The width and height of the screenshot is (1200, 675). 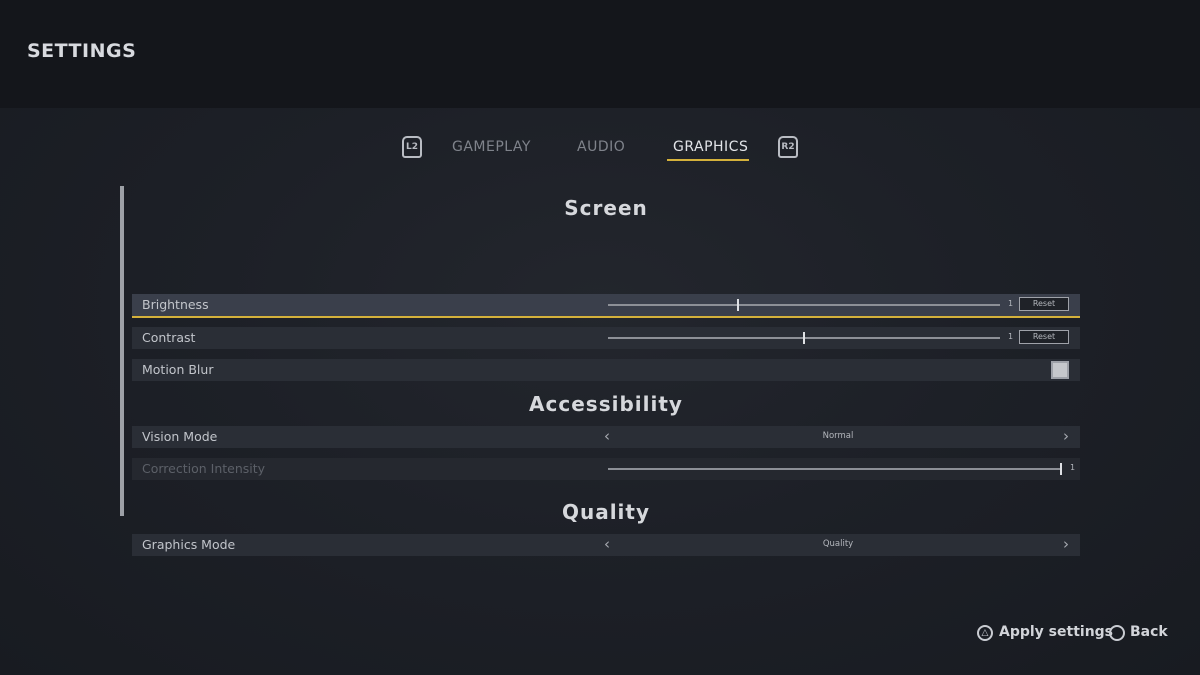 I want to click on graphics-mode-row: Graphics Mode ‹ Quality ›, so click(x=606, y=545).